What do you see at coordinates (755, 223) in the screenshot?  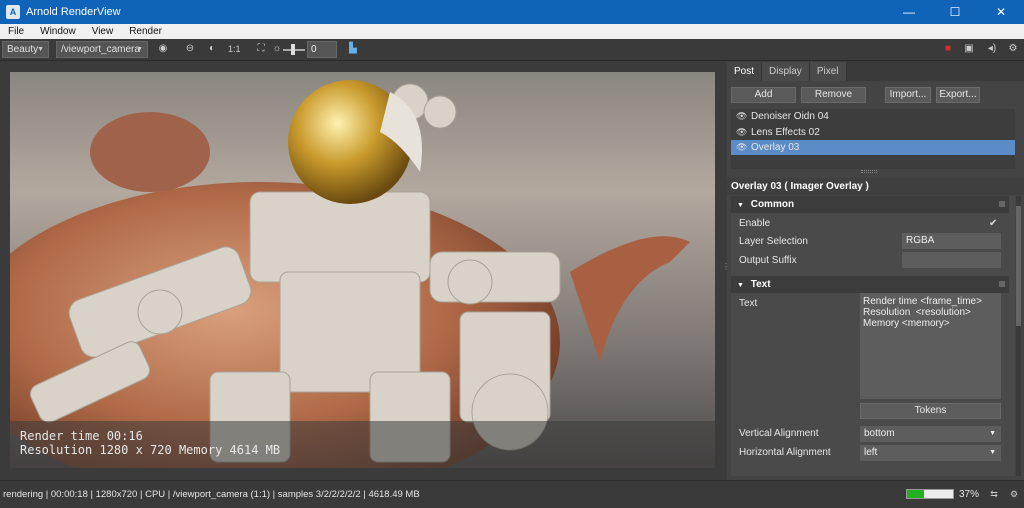 I see `enable-label: Enable` at bounding box center [755, 223].